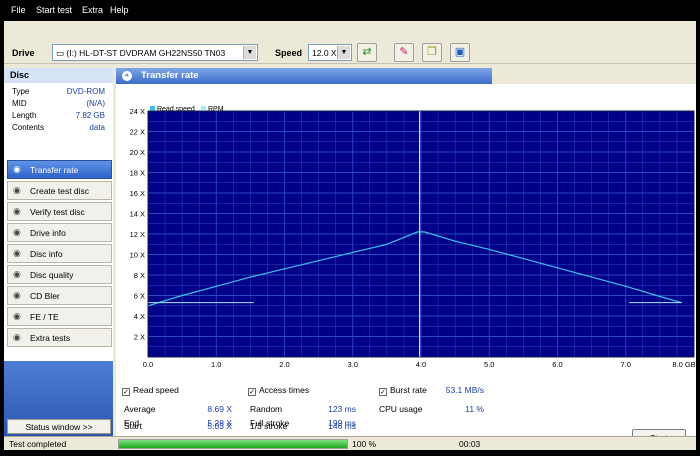  I want to click on menu-extra: Extra, so click(92, 10).